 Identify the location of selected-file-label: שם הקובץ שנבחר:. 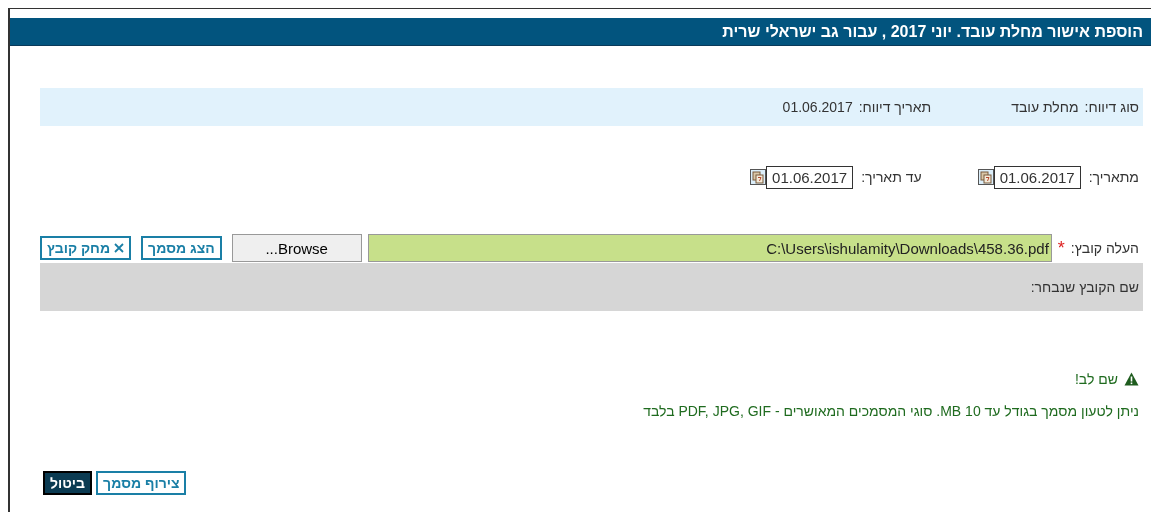
(1084, 287).